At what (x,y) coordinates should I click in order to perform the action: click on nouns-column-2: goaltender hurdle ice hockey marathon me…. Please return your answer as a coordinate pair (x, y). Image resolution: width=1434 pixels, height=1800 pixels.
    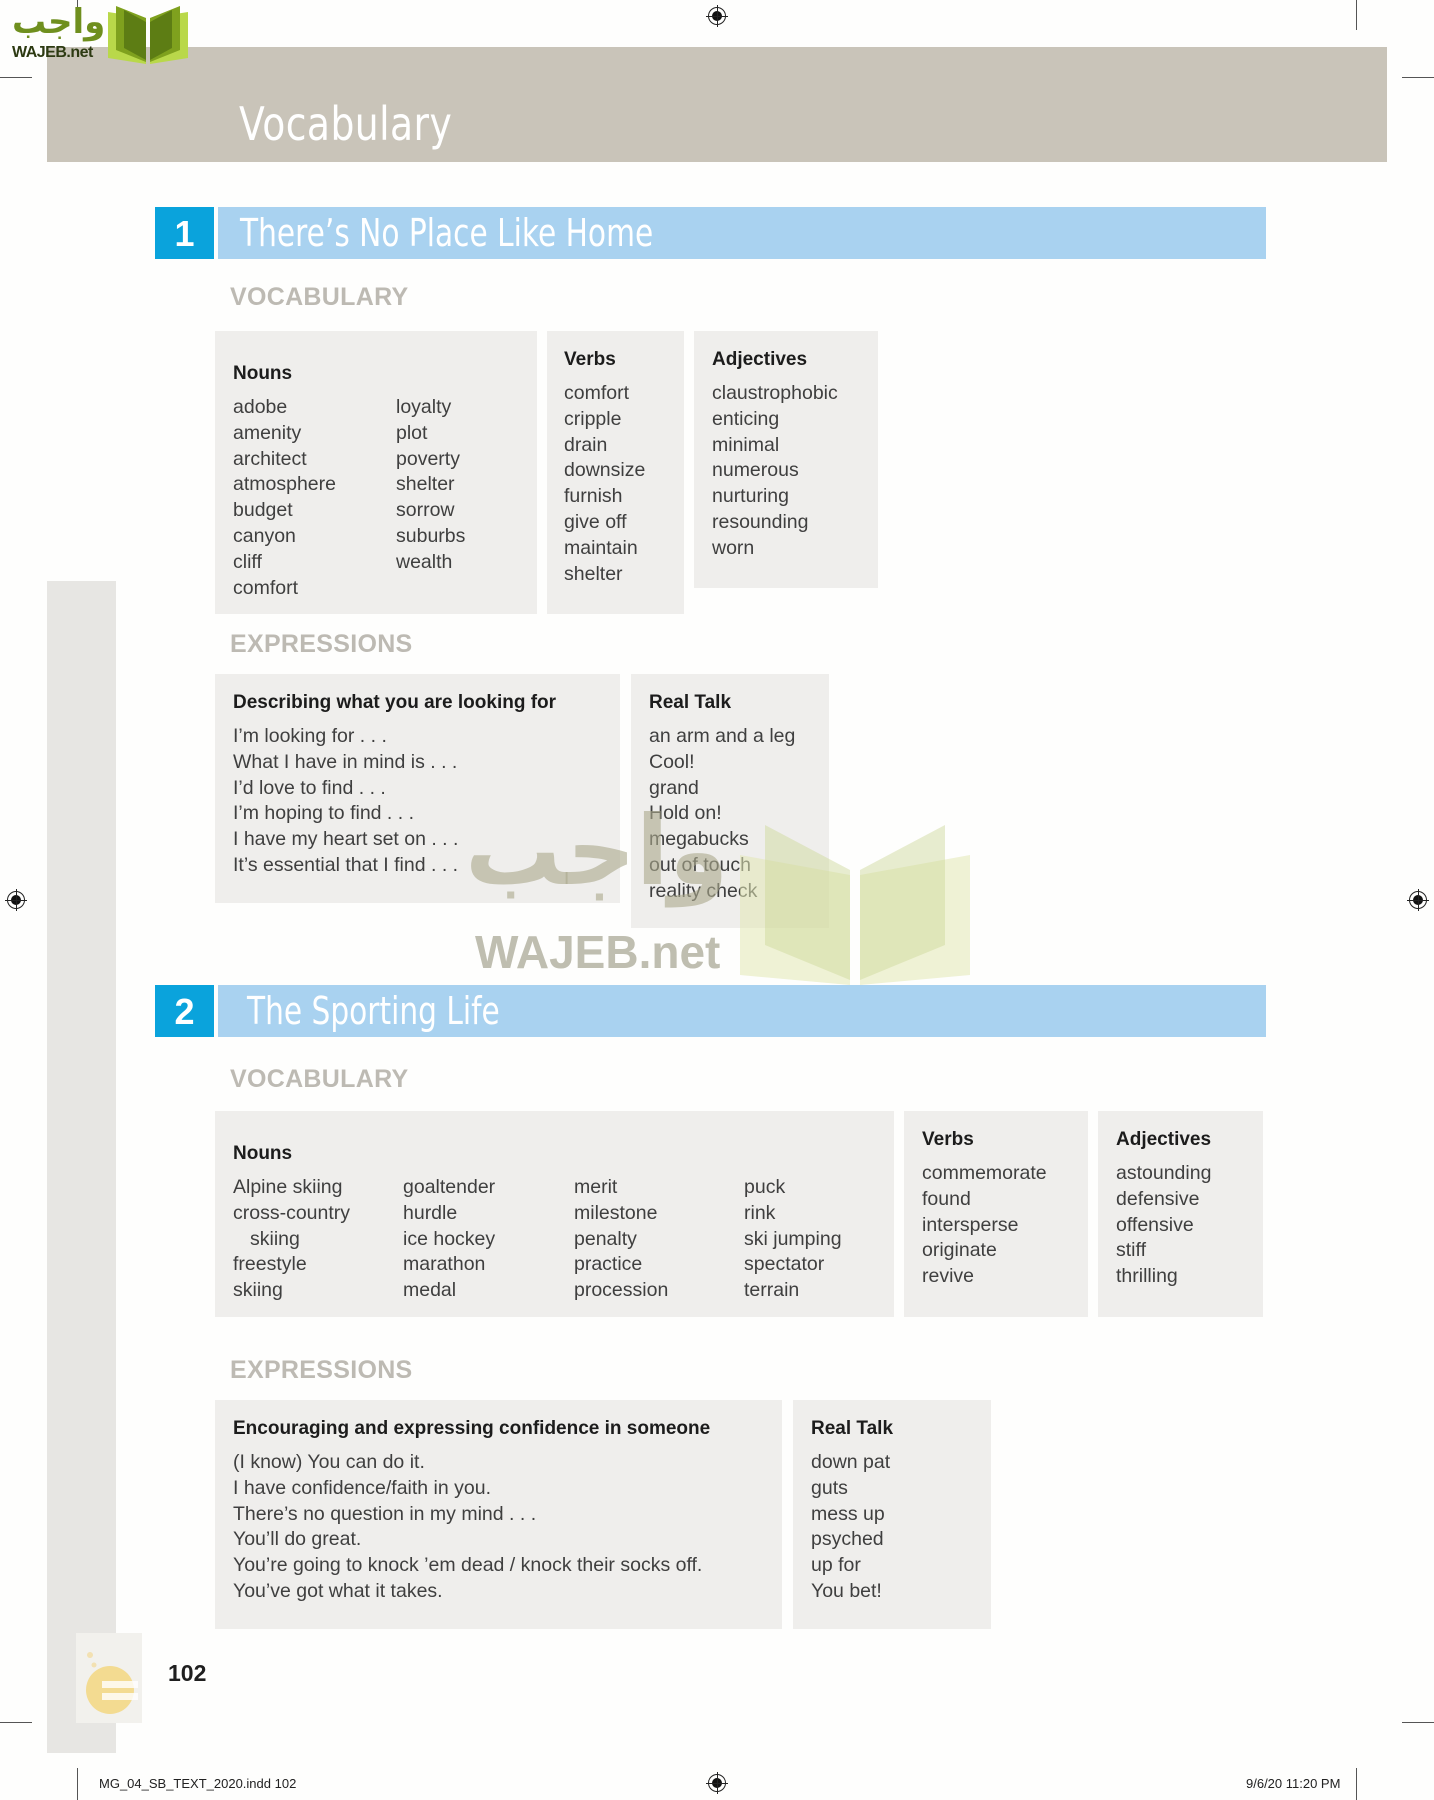
    Looking at the image, I should click on (449, 1239).